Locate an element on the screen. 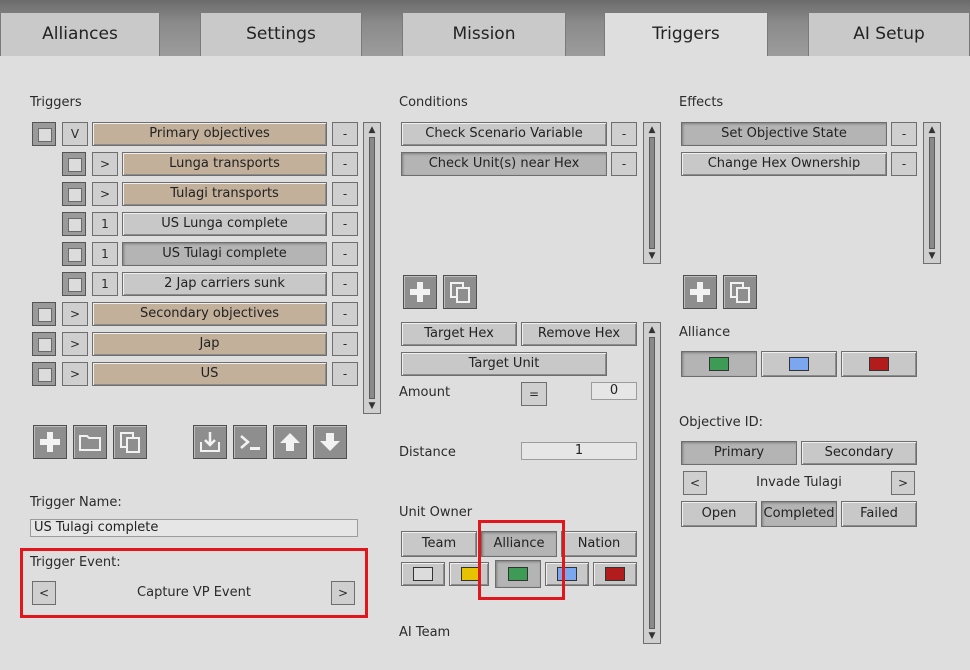 This screenshot has width=970, height=670. trigger-item: US Lunga complete is located at coordinates (224, 224).